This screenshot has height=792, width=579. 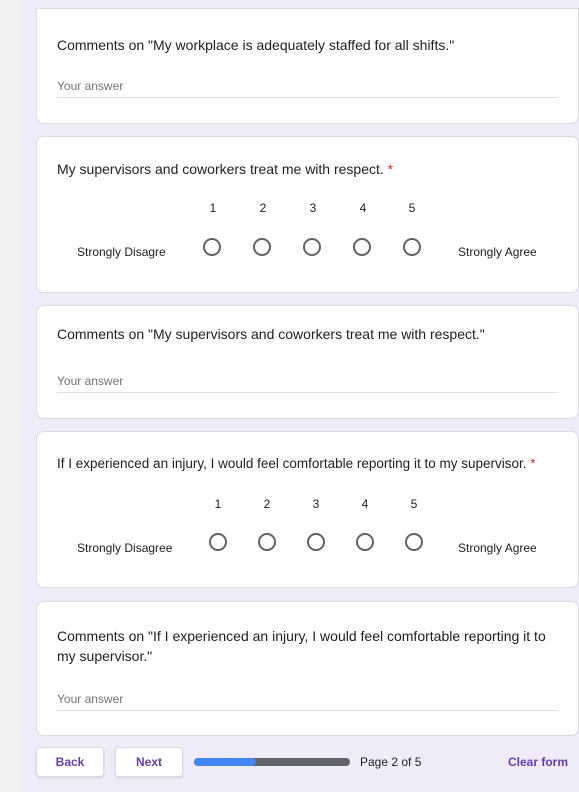 I want to click on progress-fill, so click(x=225, y=762).